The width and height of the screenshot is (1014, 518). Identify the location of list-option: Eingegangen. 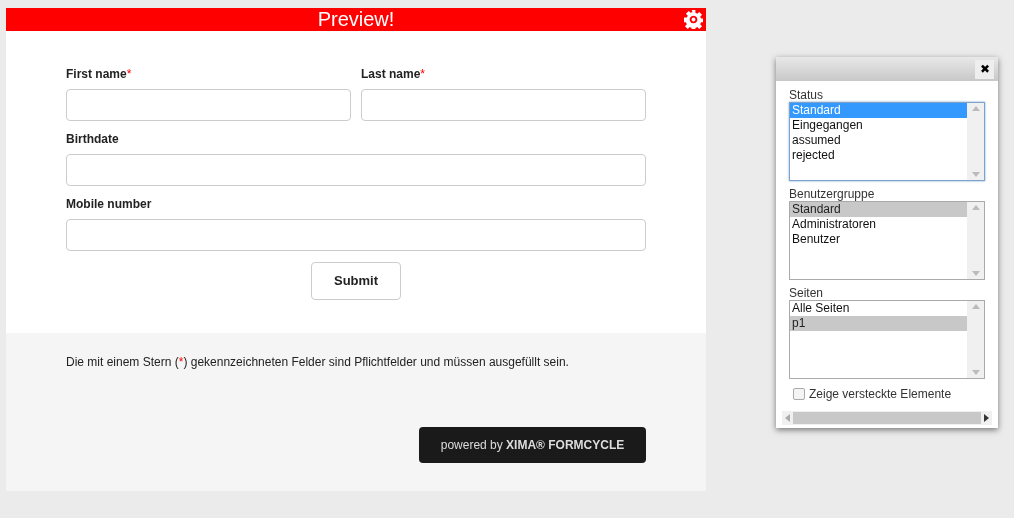
(878, 125).